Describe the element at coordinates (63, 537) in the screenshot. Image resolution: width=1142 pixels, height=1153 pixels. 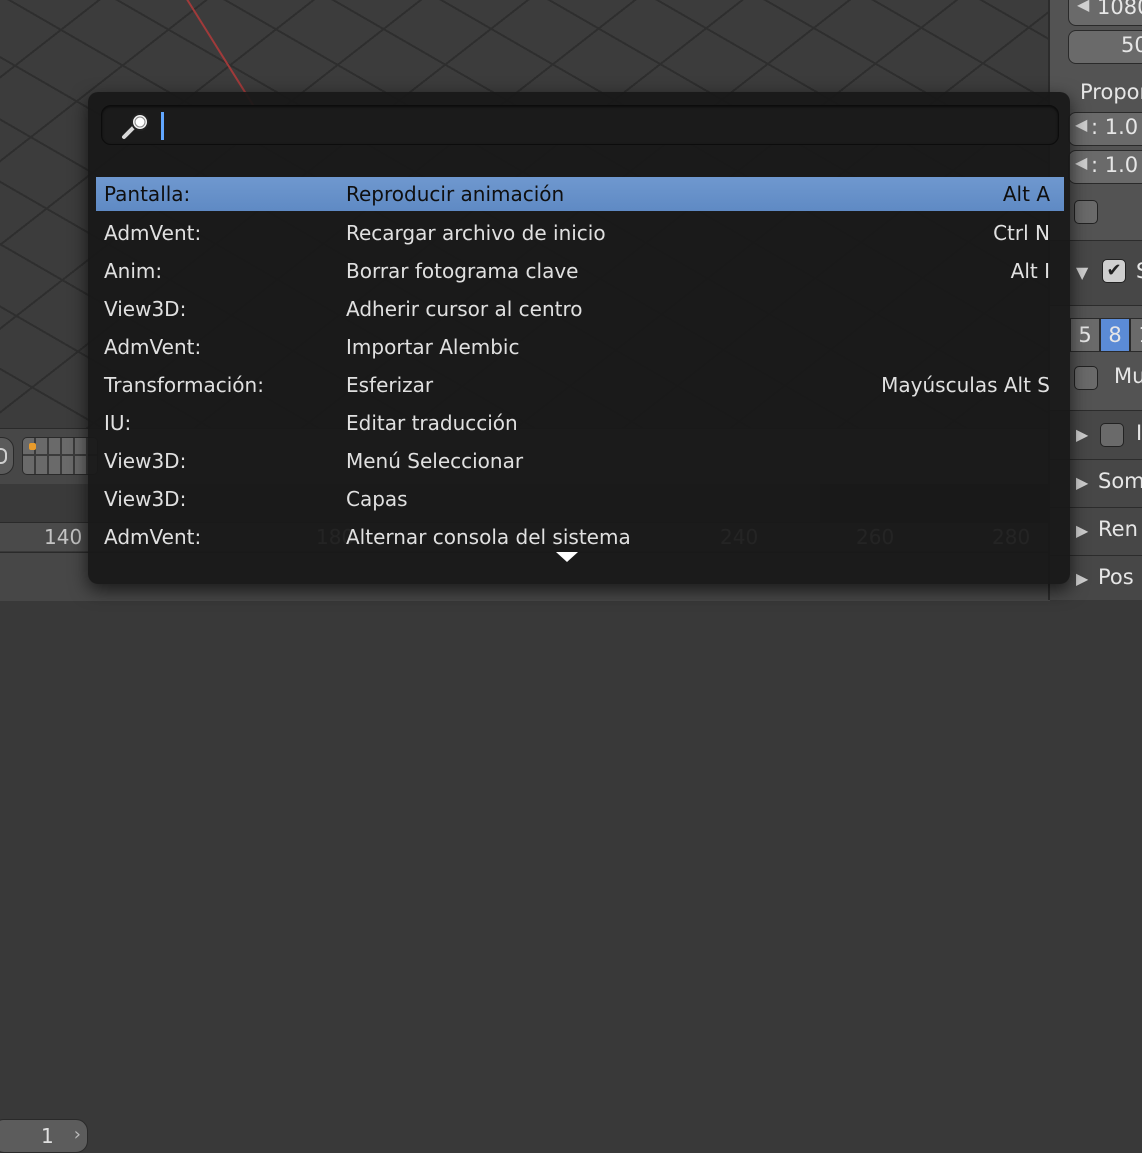
I see `ruler-tick: 140` at that location.